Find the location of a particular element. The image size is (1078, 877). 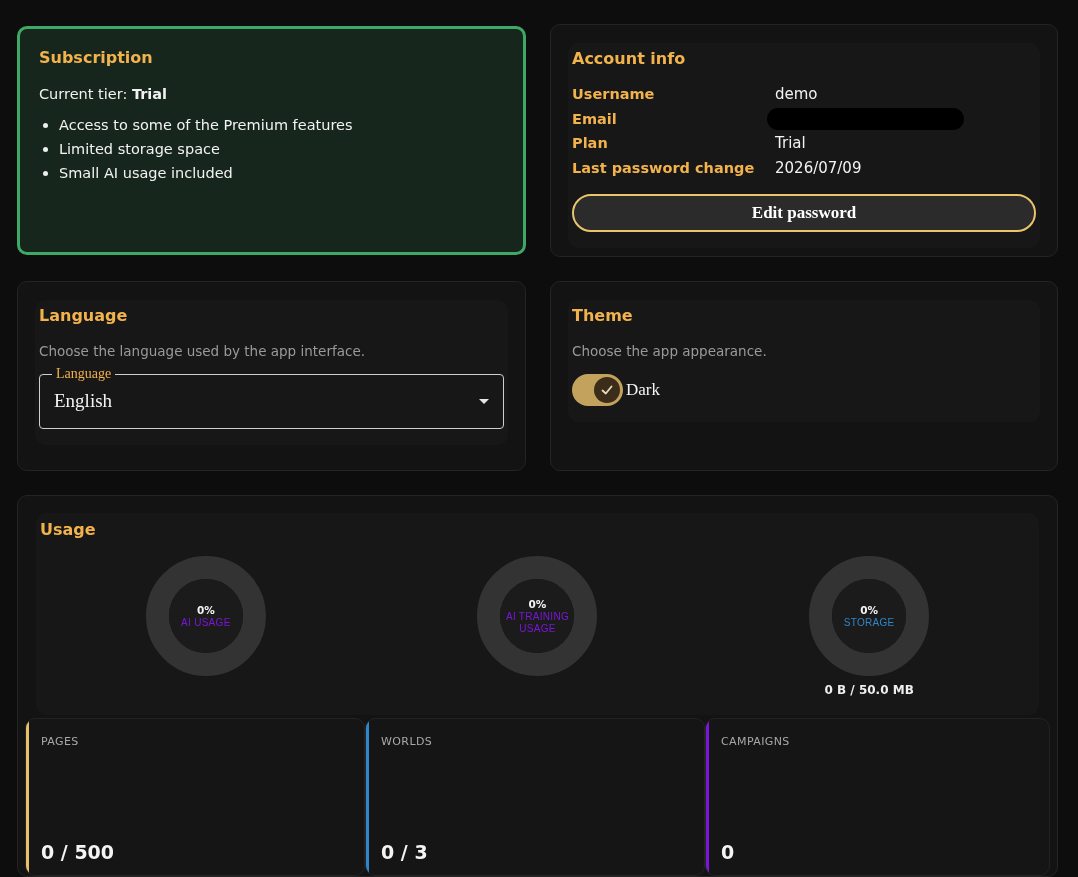

stat-label: WORLDS is located at coordinates (407, 741).